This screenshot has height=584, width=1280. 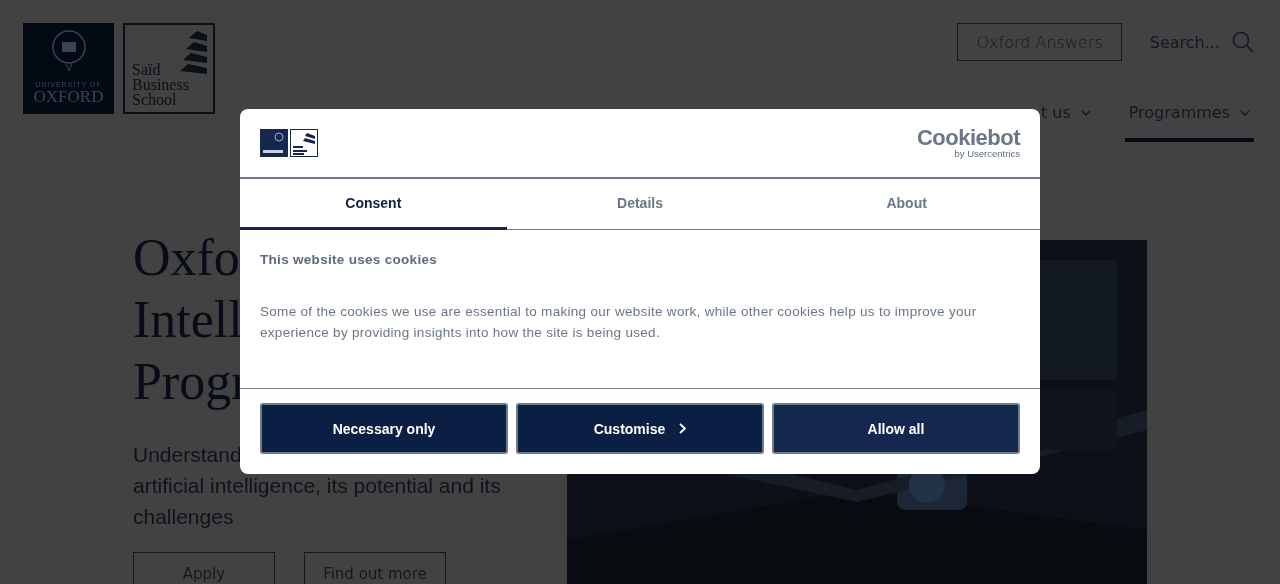 I want to click on brand-byline: by Usercentrics, so click(x=987, y=154).